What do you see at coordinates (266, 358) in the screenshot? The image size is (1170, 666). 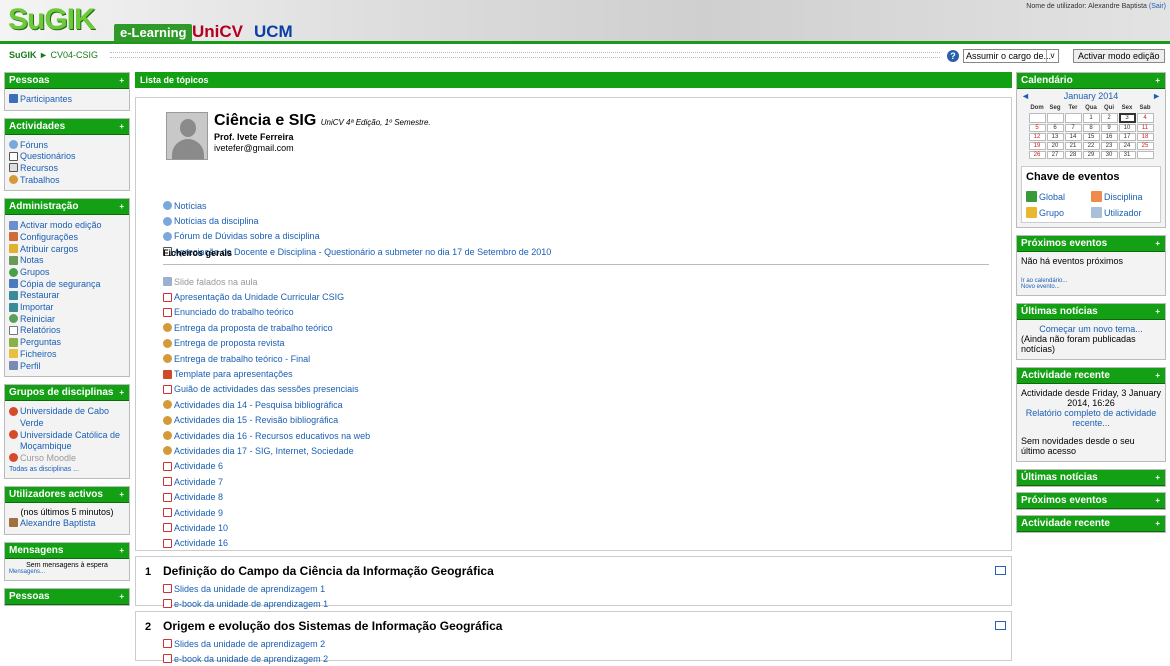 I see `module-link: Entrega de trabalho teórico - Final` at bounding box center [266, 358].